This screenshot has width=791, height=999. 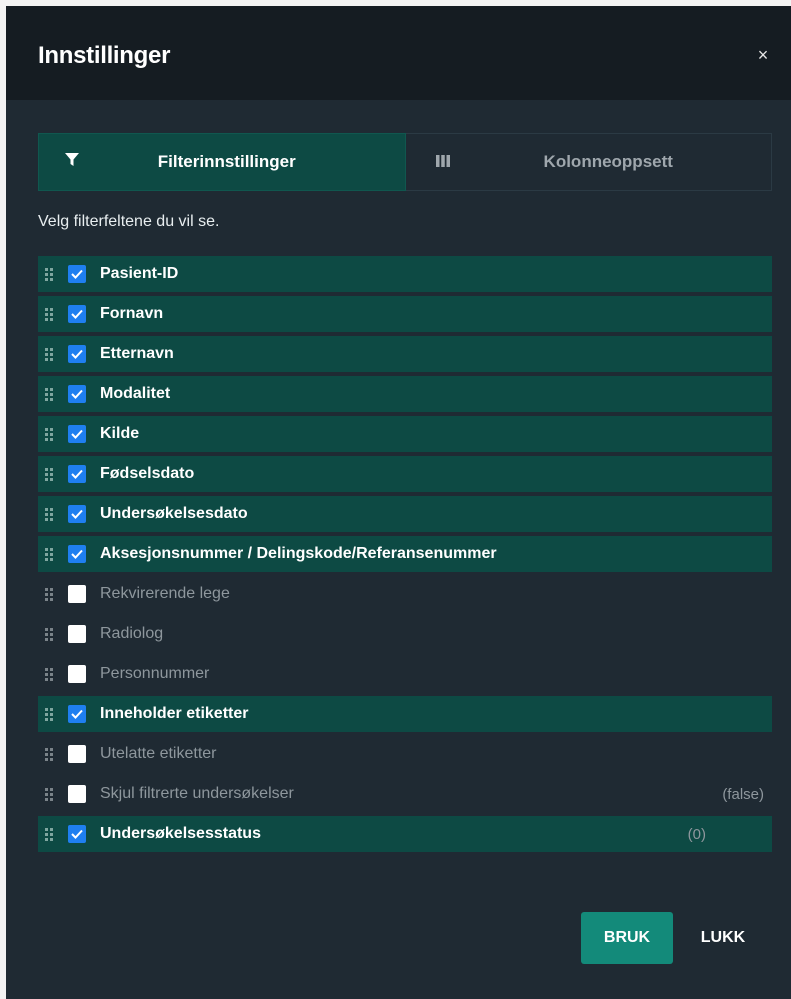 I want to click on field-label: Fornavn, so click(x=132, y=313).